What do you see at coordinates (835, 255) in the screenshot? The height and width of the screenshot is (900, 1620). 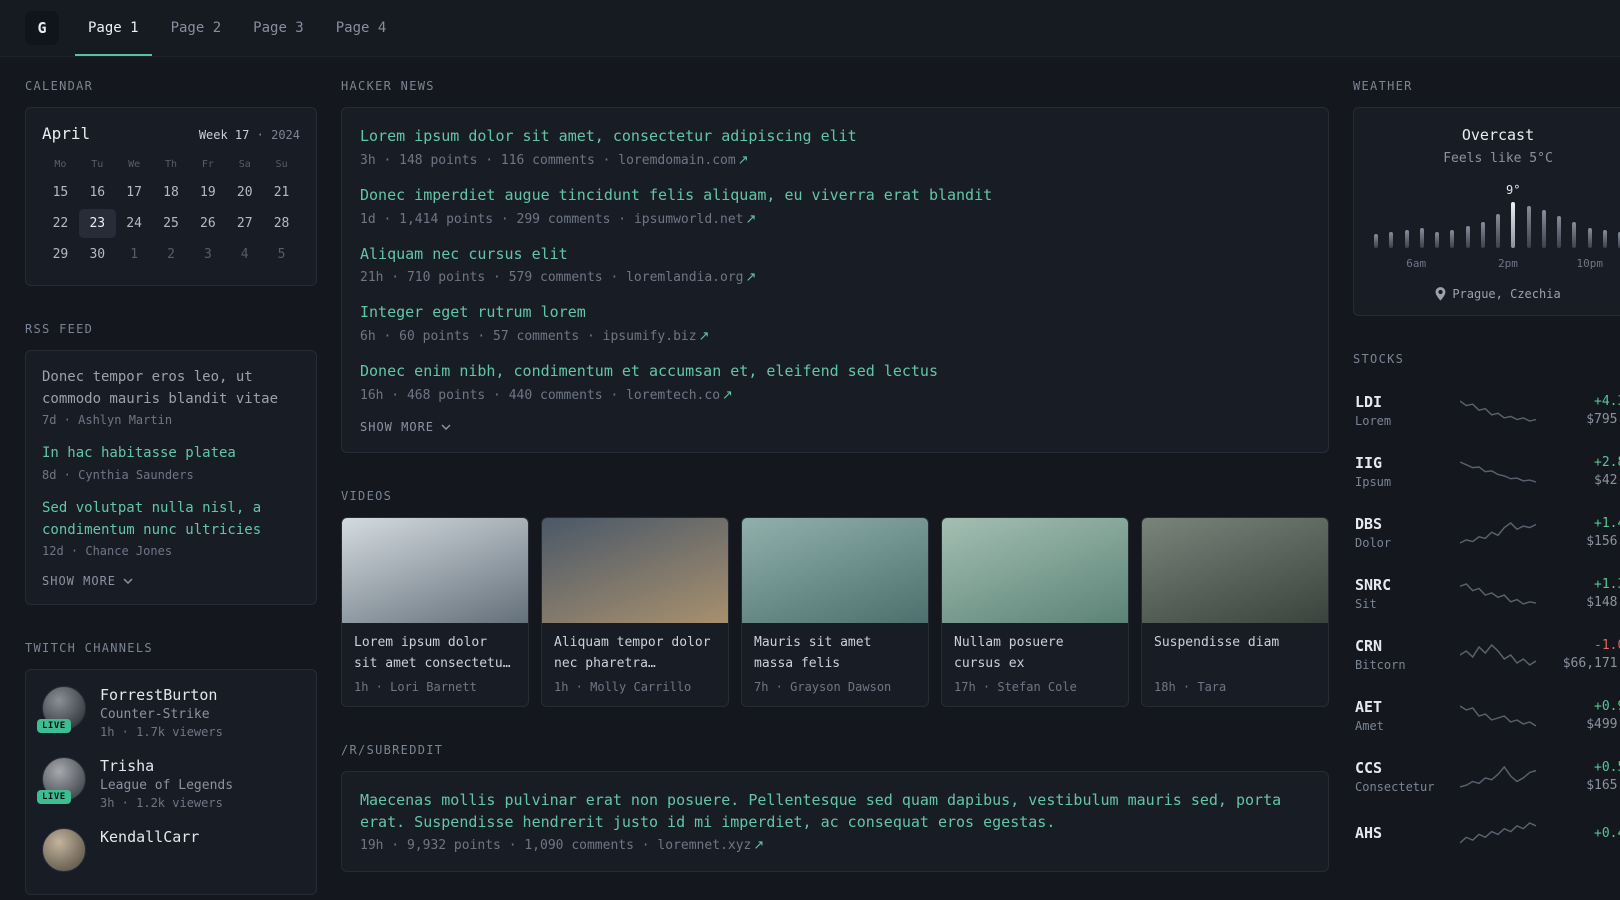 I see `hn-item-link: Aliquam nec cursus elit` at bounding box center [835, 255].